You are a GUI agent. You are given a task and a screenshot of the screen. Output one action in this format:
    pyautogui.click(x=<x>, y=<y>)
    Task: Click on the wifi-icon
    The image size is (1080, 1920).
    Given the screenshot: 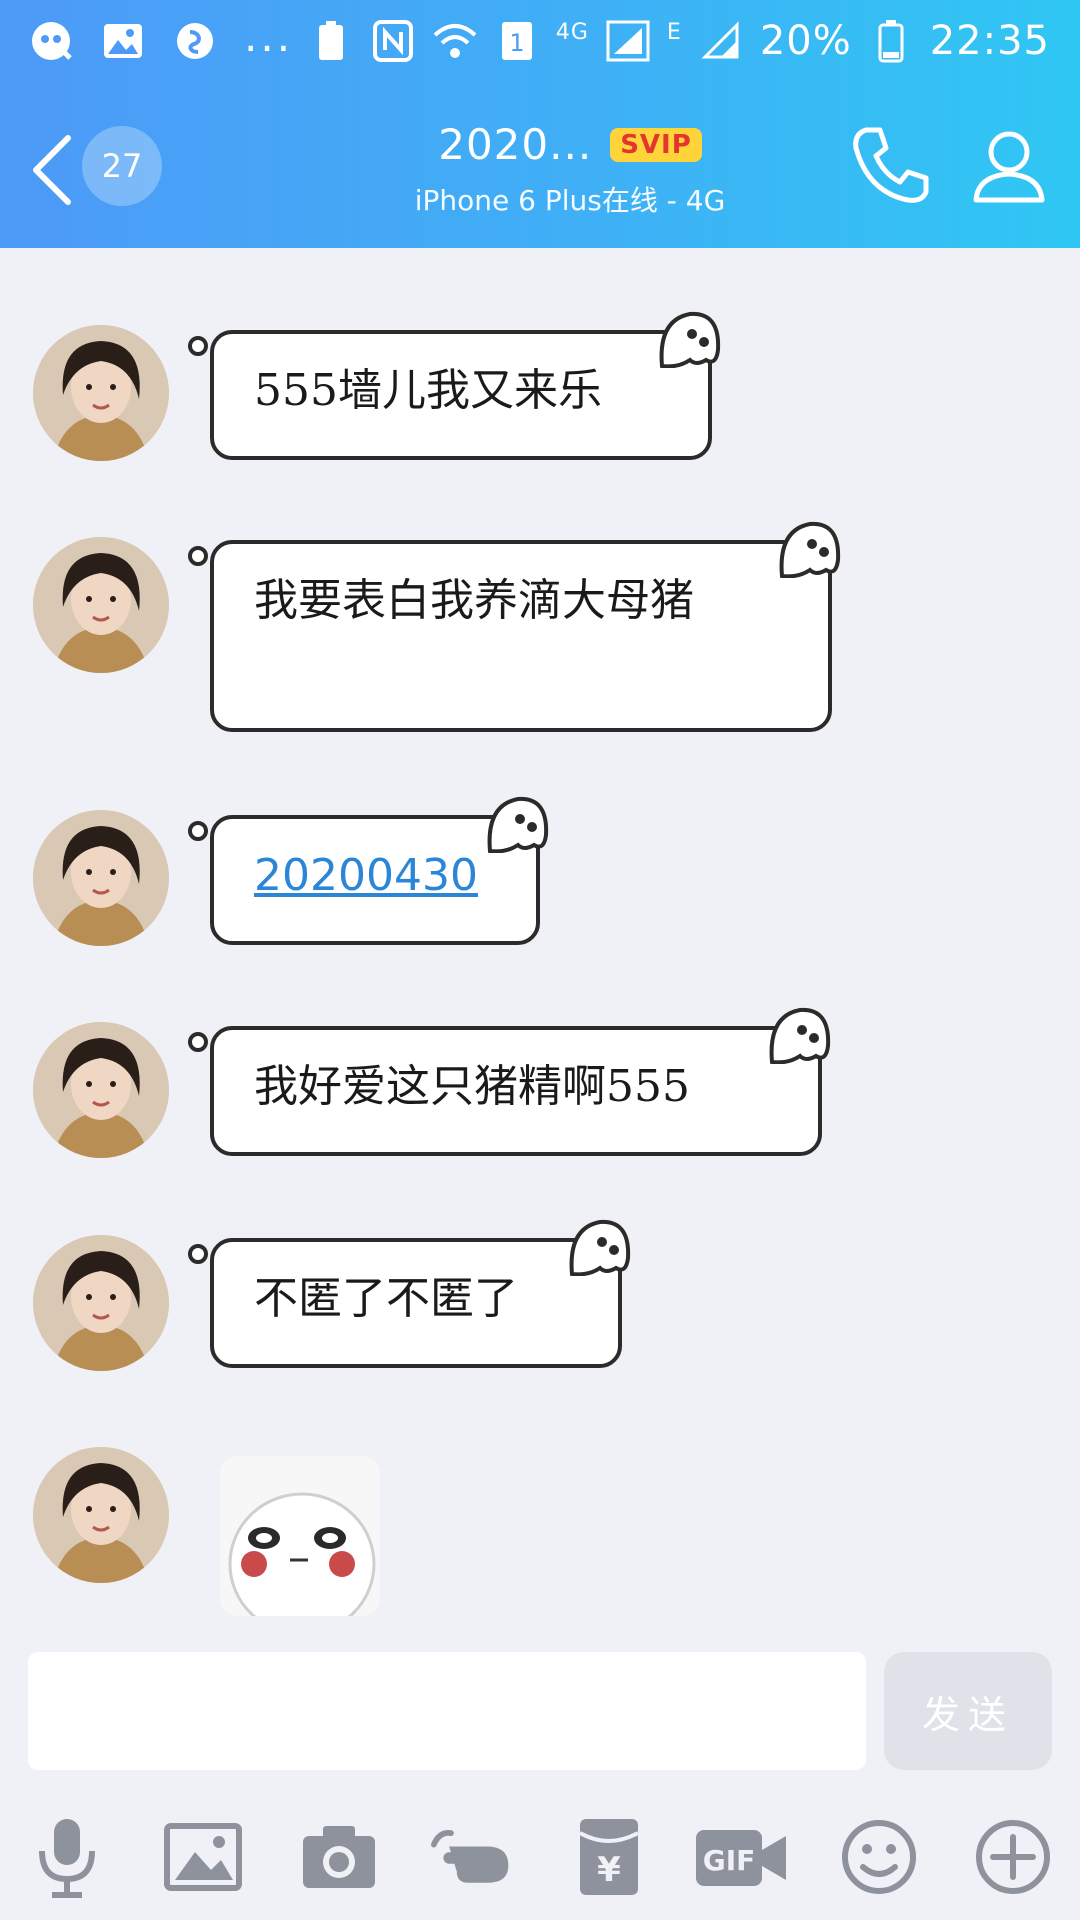 What is the action you would take?
    pyautogui.click(x=455, y=41)
    